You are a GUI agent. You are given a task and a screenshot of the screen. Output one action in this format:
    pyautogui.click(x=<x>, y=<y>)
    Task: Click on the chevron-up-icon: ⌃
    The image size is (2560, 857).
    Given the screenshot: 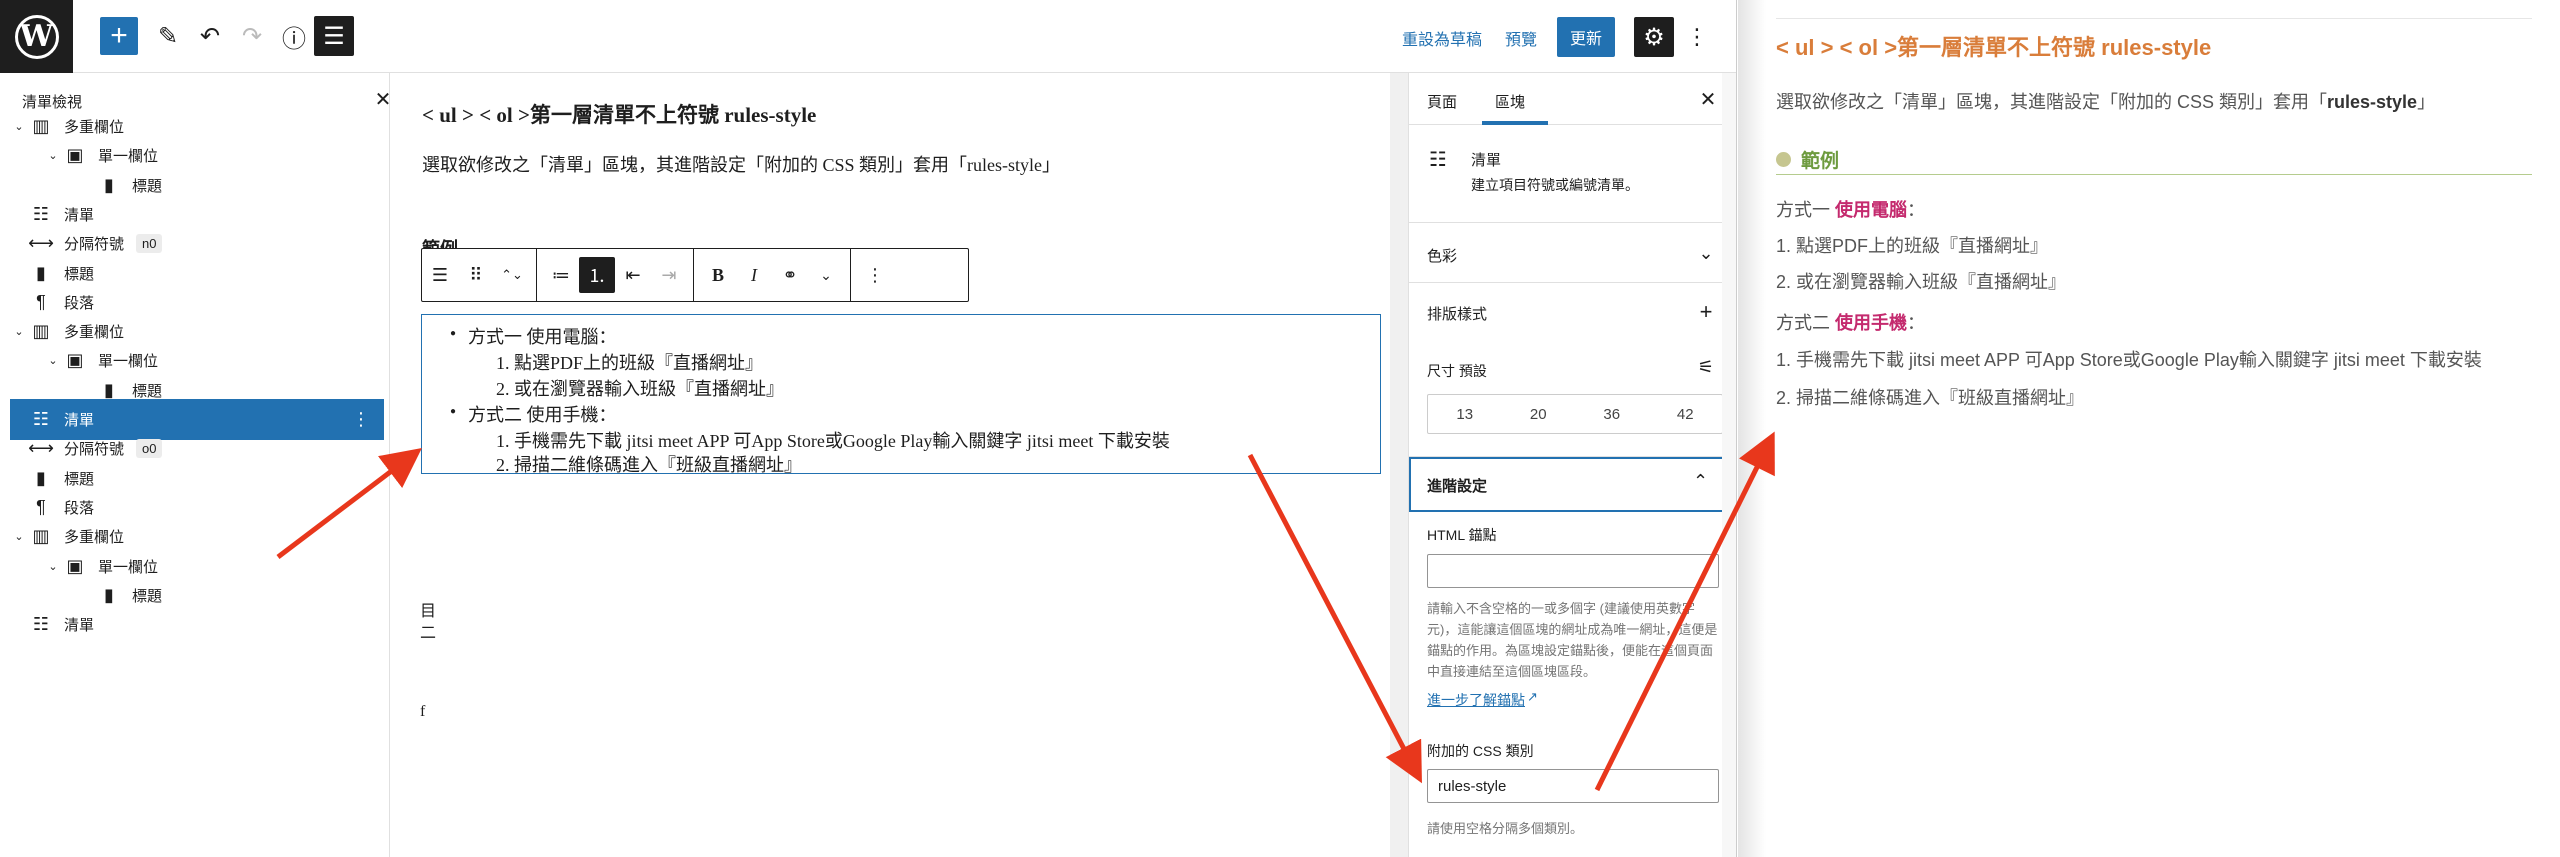 What is the action you would take?
    pyautogui.click(x=1700, y=481)
    